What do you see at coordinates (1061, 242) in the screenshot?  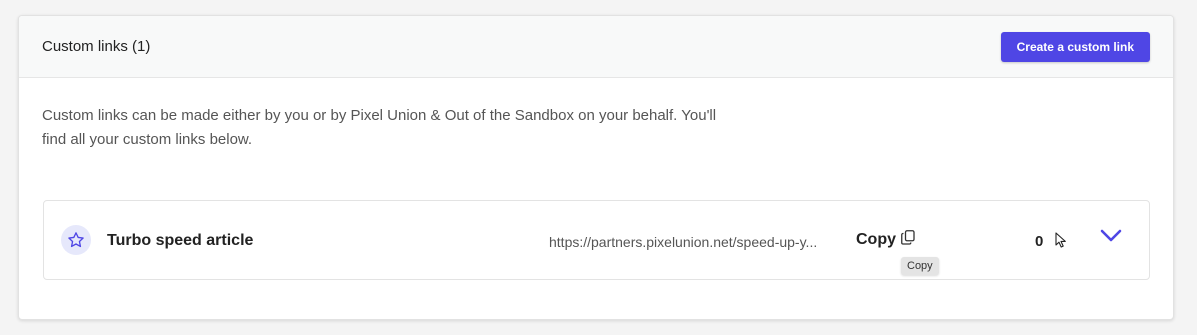 I see `cursor-icon` at bounding box center [1061, 242].